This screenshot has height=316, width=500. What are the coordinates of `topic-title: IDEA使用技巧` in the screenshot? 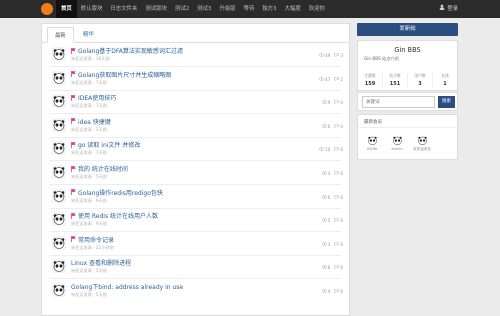 It's located at (93, 97).